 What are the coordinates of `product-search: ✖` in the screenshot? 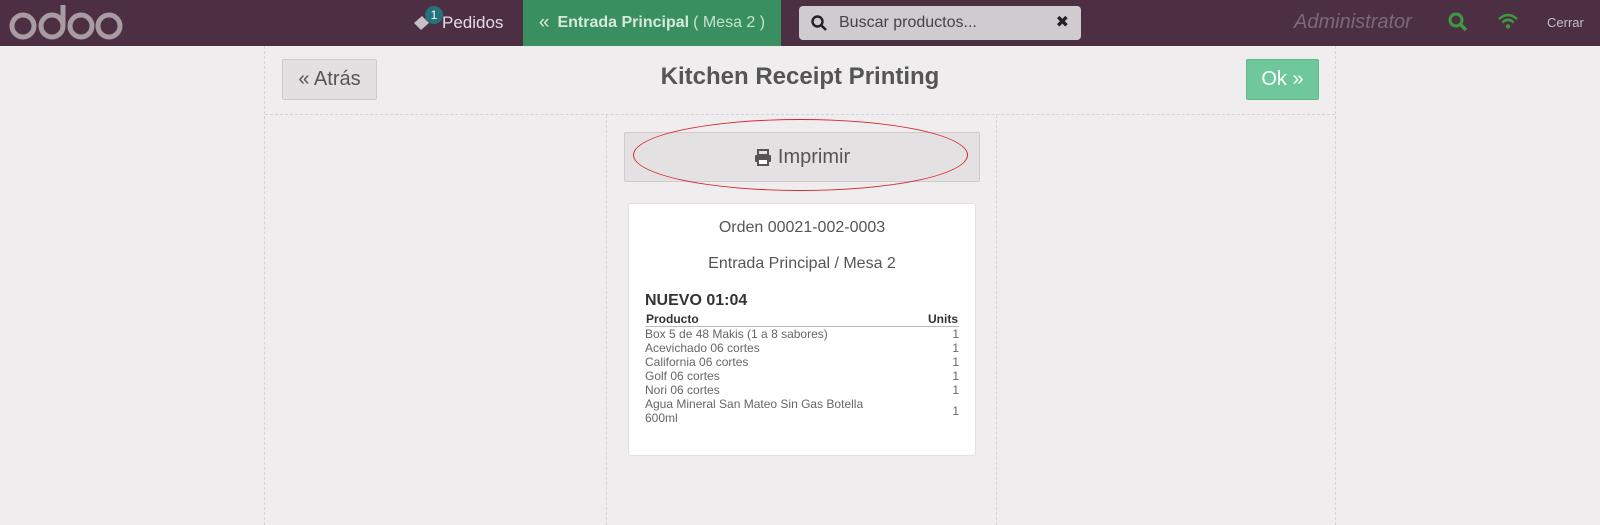 It's located at (940, 23).